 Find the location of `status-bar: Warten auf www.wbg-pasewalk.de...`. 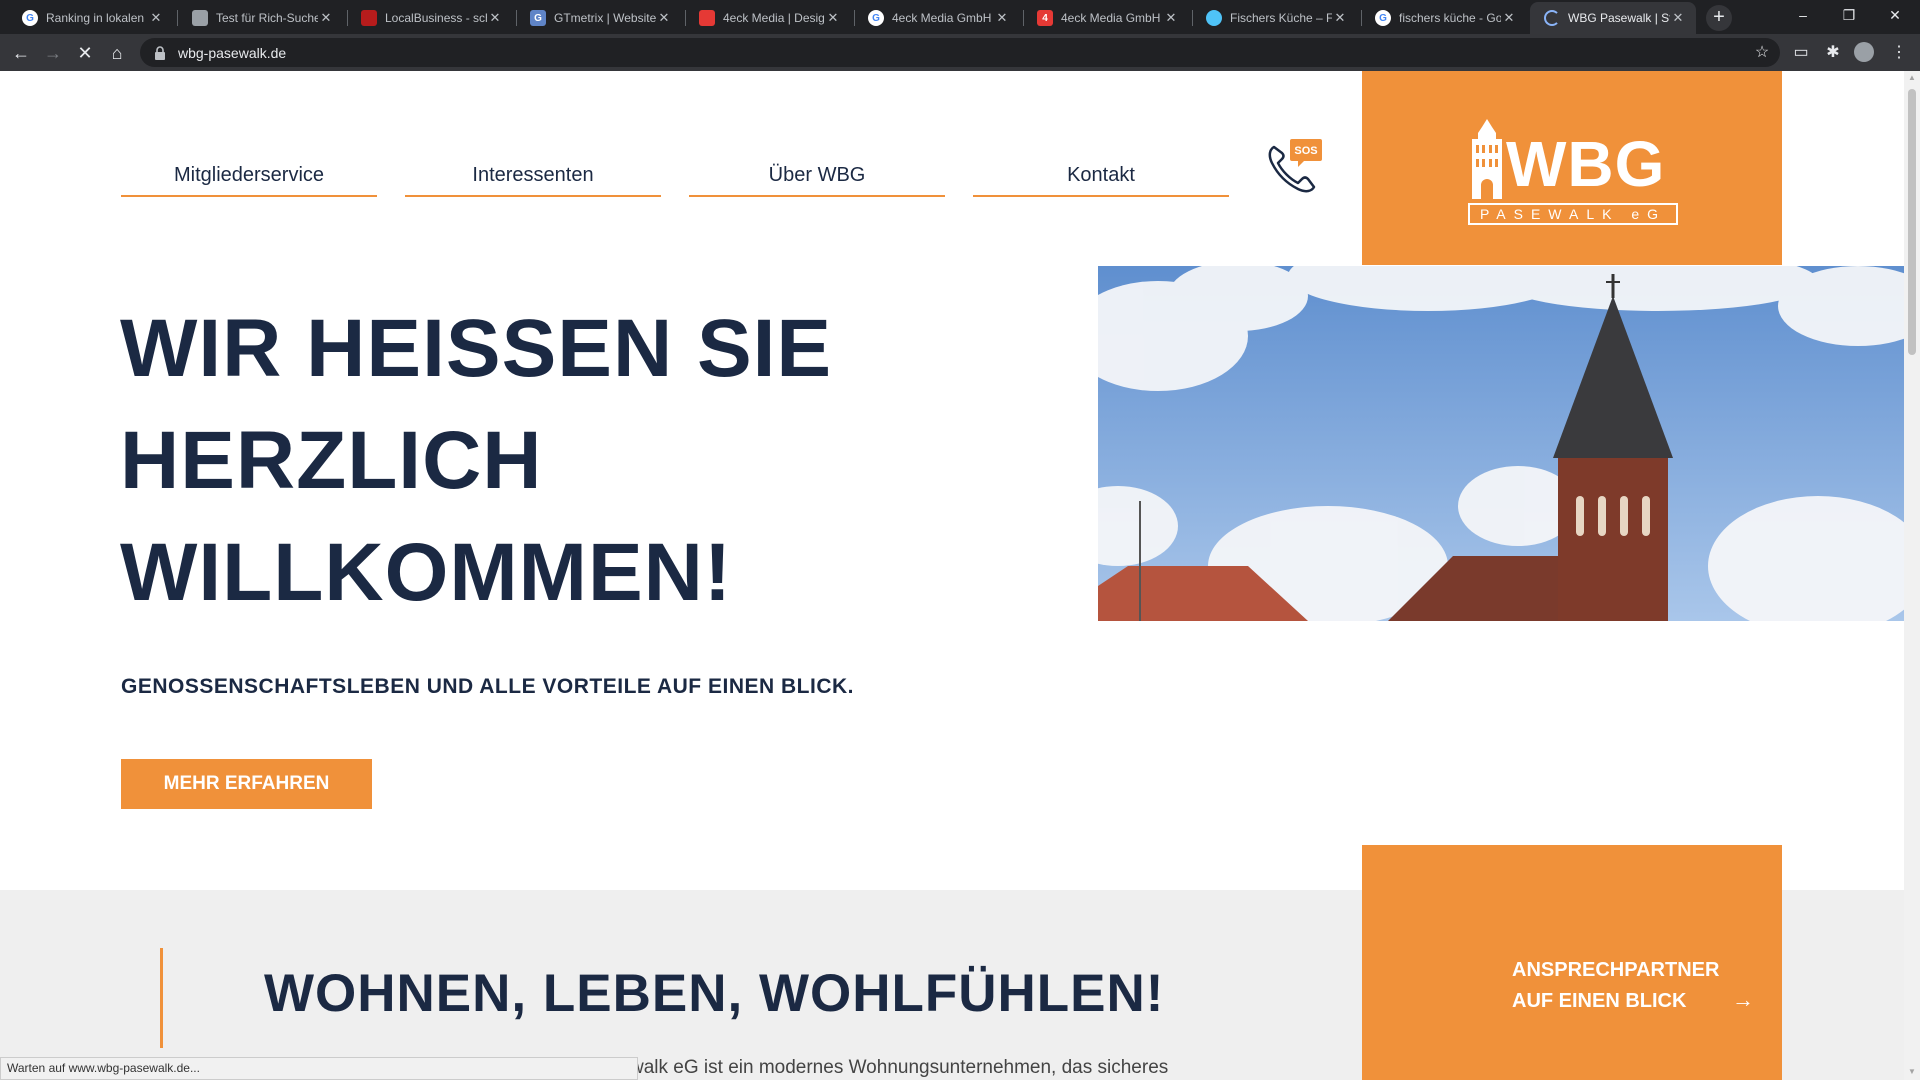

status-bar: Warten auf www.wbg-pasewalk.de... is located at coordinates (319, 1068).